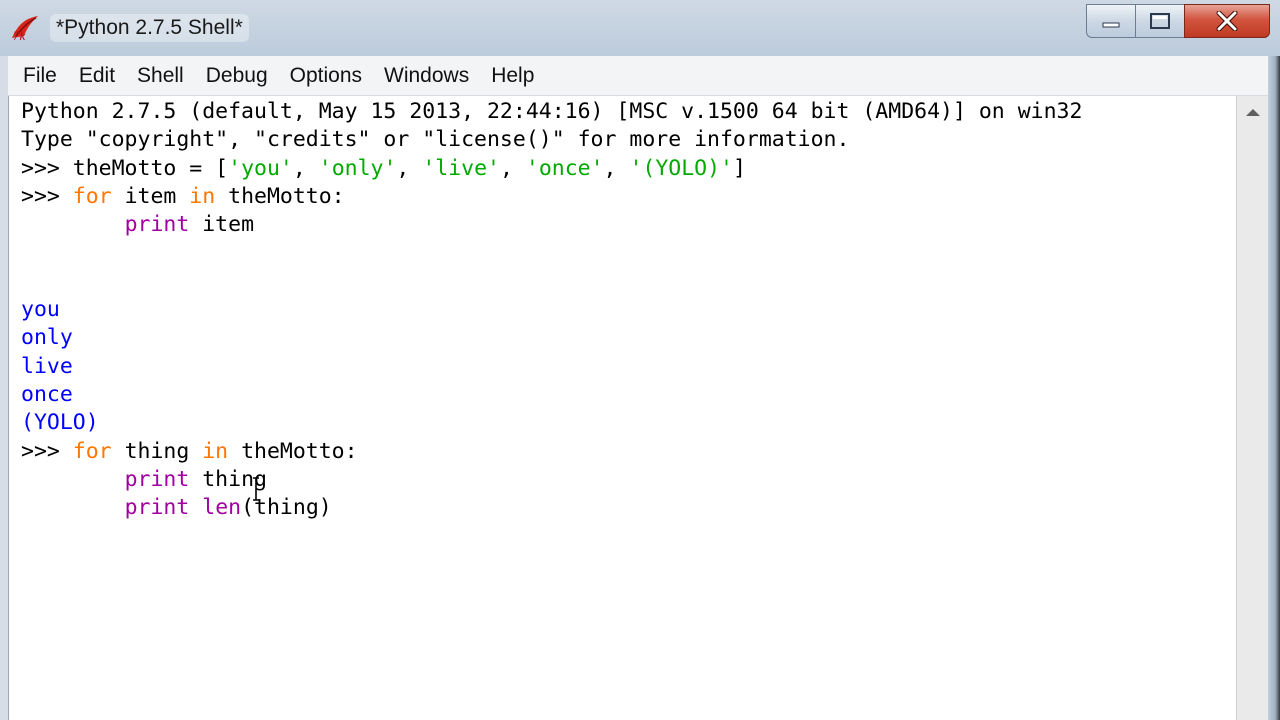  I want to click on output-line: once, so click(47, 394).